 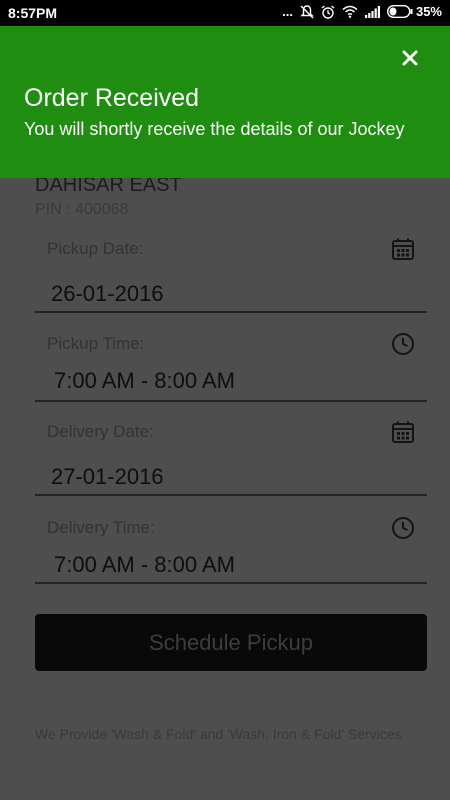 What do you see at coordinates (231, 495) in the screenshot?
I see `delivery-date-underline` at bounding box center [231, 495].